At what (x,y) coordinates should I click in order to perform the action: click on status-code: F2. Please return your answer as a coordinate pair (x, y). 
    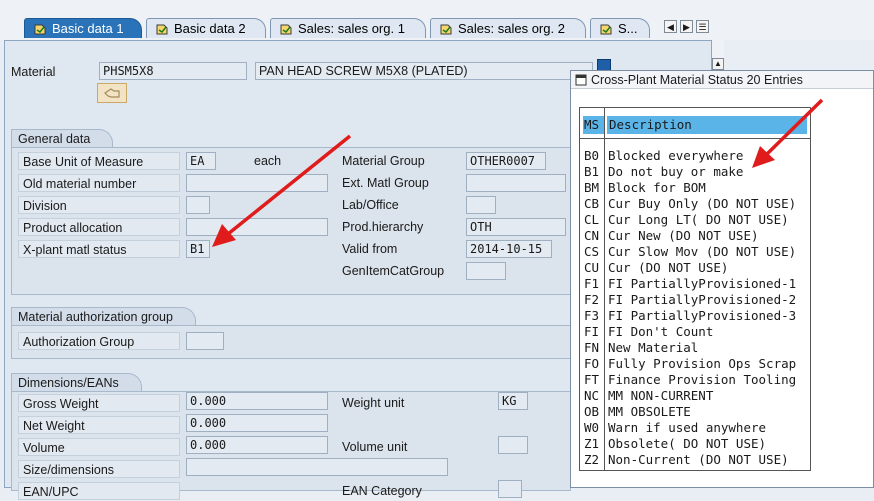
    Looking at the image, I should click on (592, 299).